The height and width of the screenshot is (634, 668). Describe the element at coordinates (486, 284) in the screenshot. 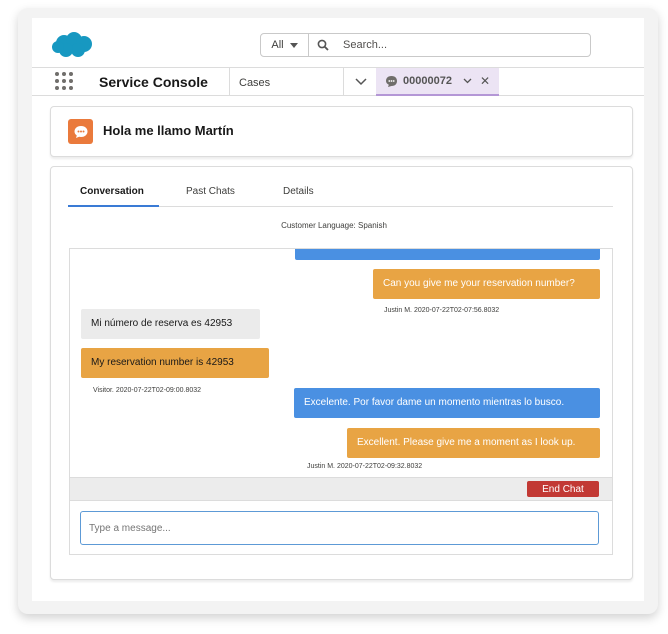

I see `message-bubble-agent-translation: Can you give me your reservation number?` at that location.